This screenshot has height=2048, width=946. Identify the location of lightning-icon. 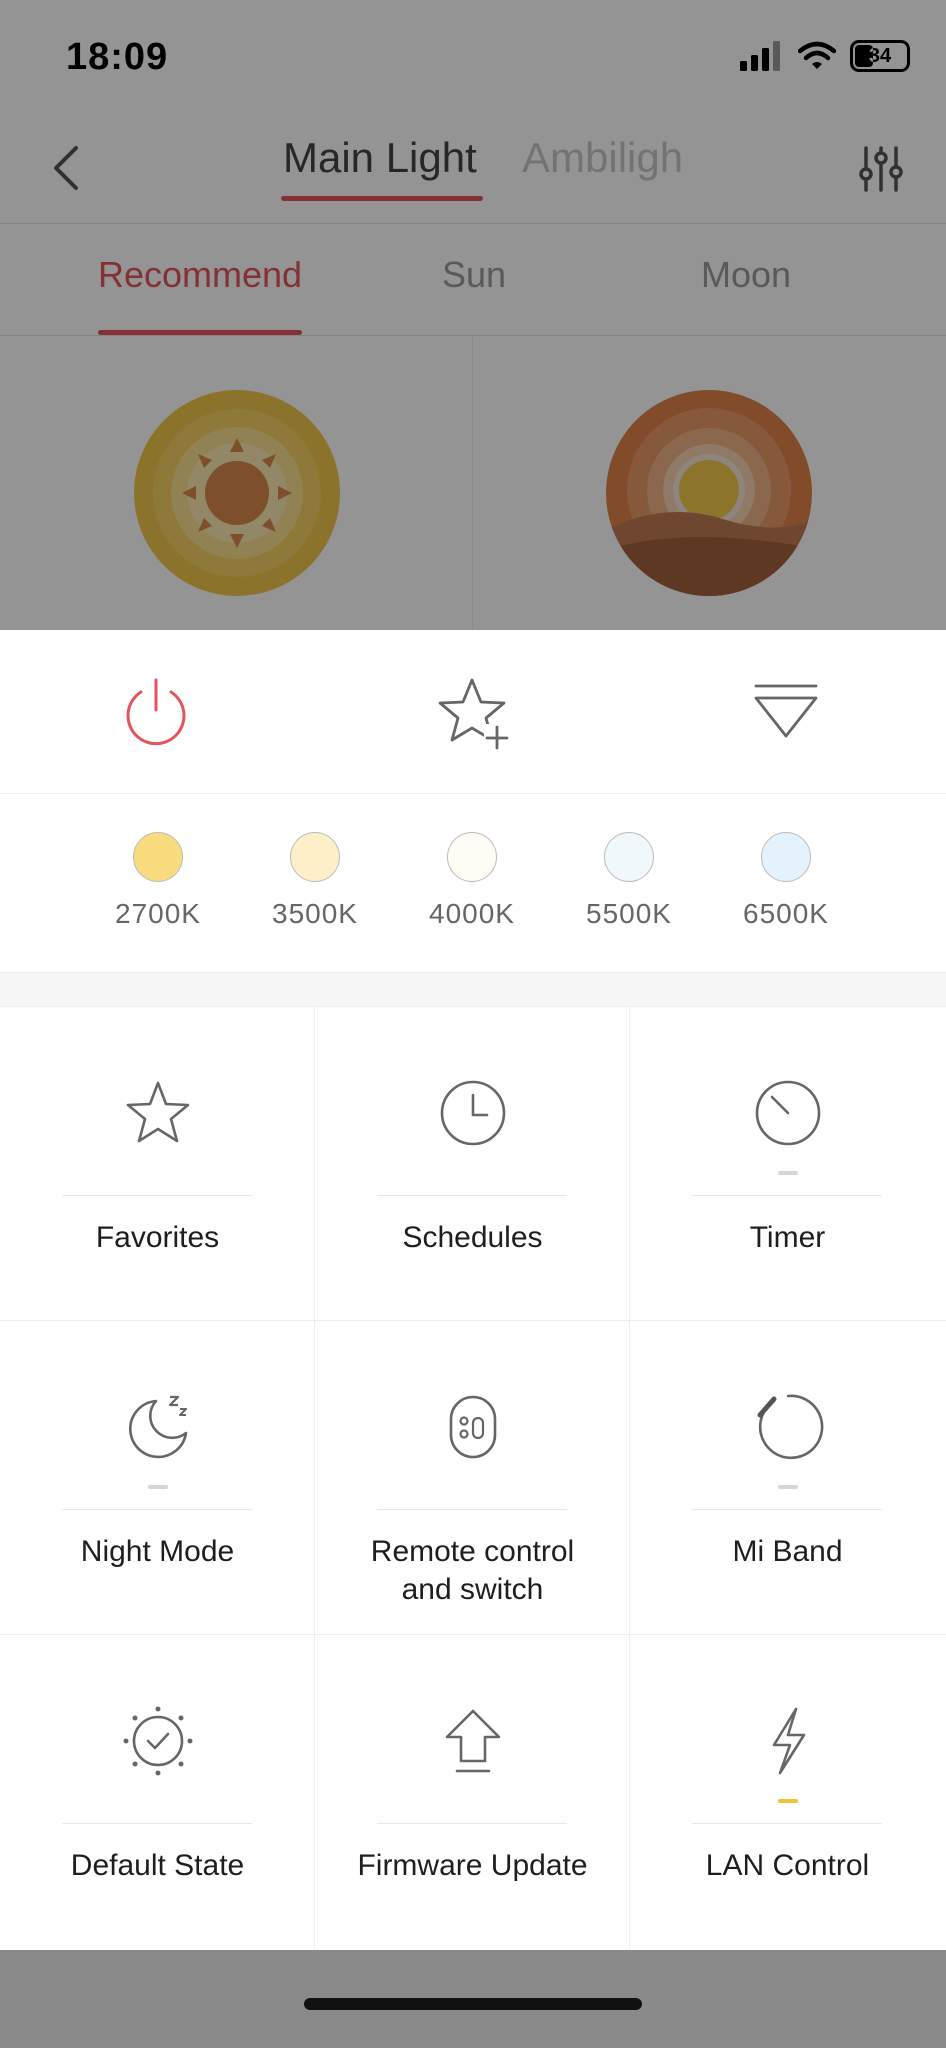
(789, 1741).